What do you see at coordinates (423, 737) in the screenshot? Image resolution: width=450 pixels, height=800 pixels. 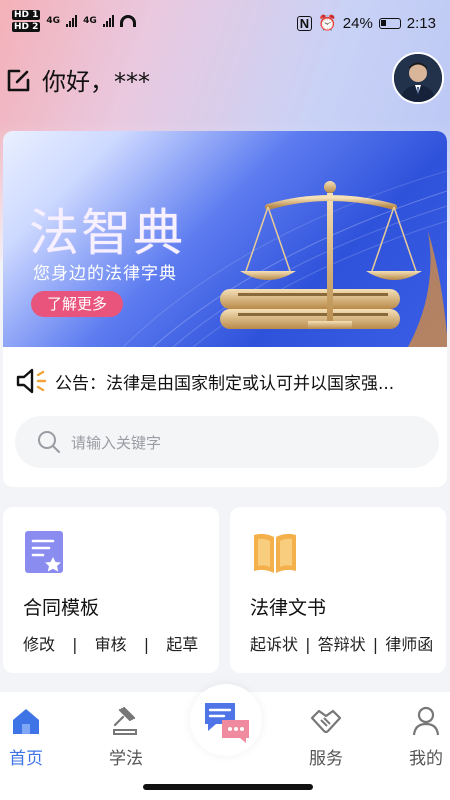 I see `nav-mine: 我的` at bounding box center [423, 737].